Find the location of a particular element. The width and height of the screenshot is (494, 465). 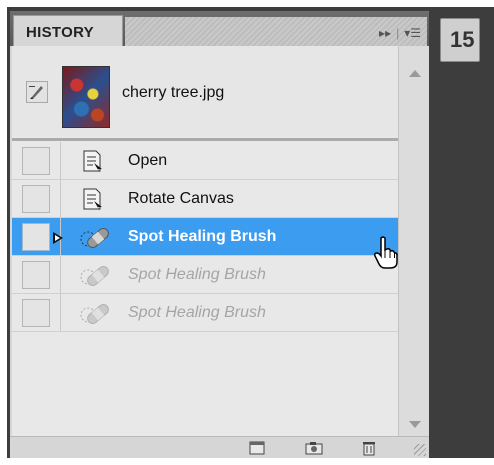

history-state-row: Rotate Canvas is located at coordinates (205, 199).